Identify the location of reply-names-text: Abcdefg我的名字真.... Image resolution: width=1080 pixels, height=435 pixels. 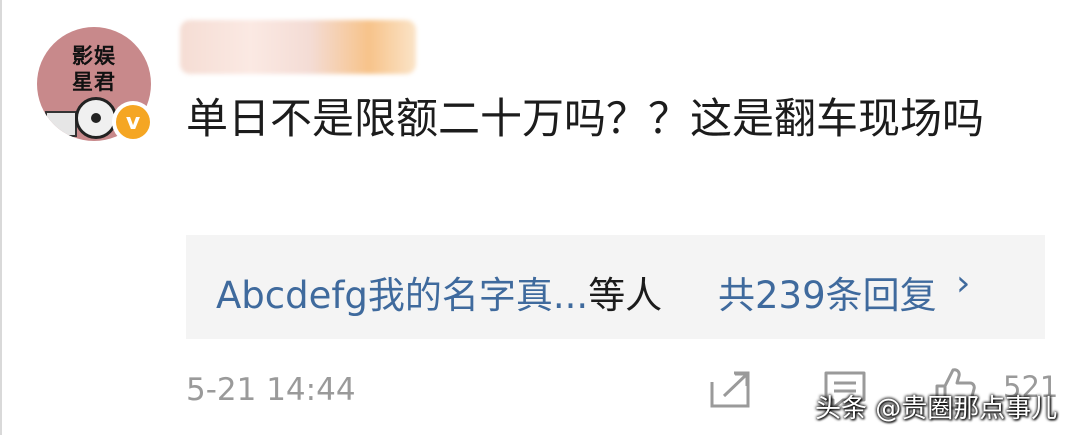
(402, 295).